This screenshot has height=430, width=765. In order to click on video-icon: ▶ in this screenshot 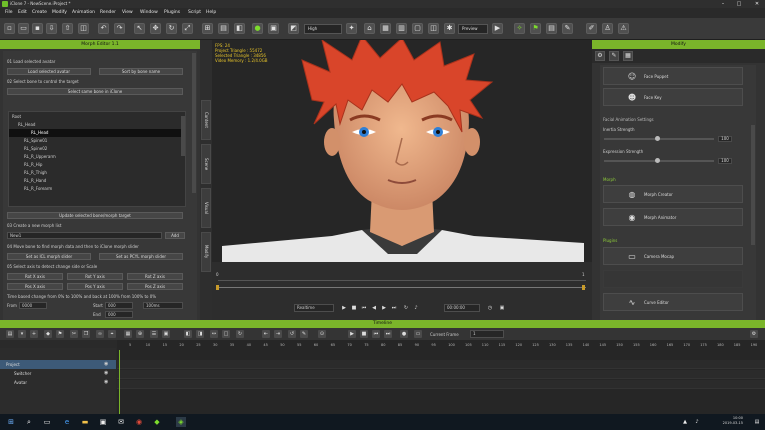, I will do `click(497, 28)`.